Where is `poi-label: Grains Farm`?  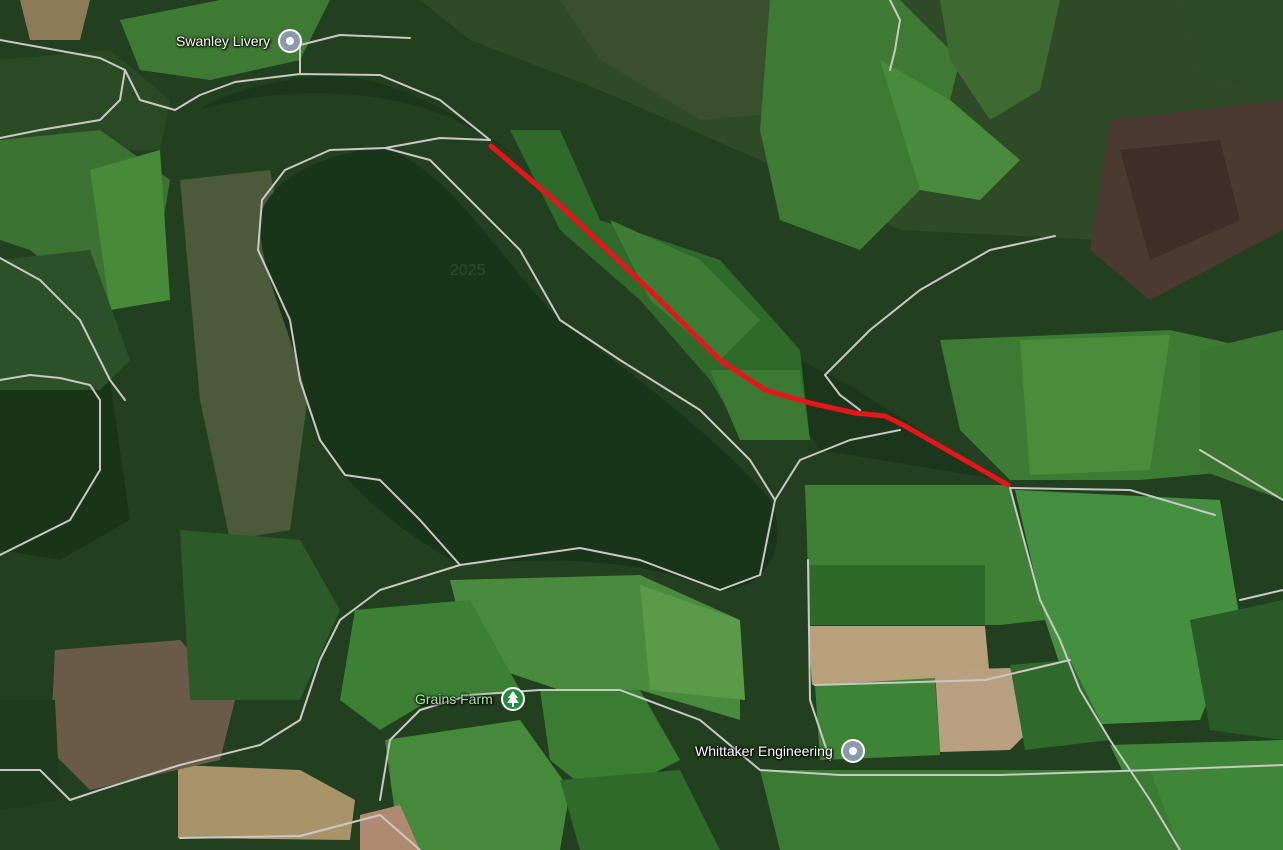
poi-label: Grains Farm is located at coordinates (454, 699).